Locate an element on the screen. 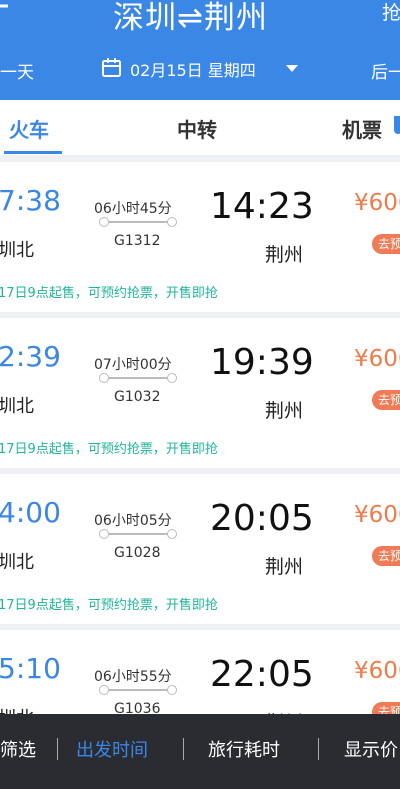 The height and width of the screenshot is (789, 400). trip-duration: 06小时55分 is located at coordinates (133, 677).